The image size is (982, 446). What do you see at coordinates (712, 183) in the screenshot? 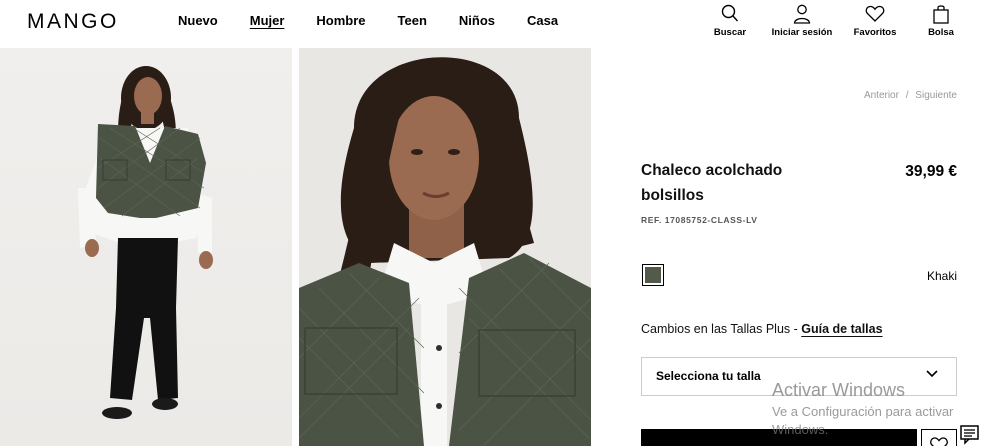
I see `product-title: Chaleco acolchado bolsillos` at bounding box center [712, 183].